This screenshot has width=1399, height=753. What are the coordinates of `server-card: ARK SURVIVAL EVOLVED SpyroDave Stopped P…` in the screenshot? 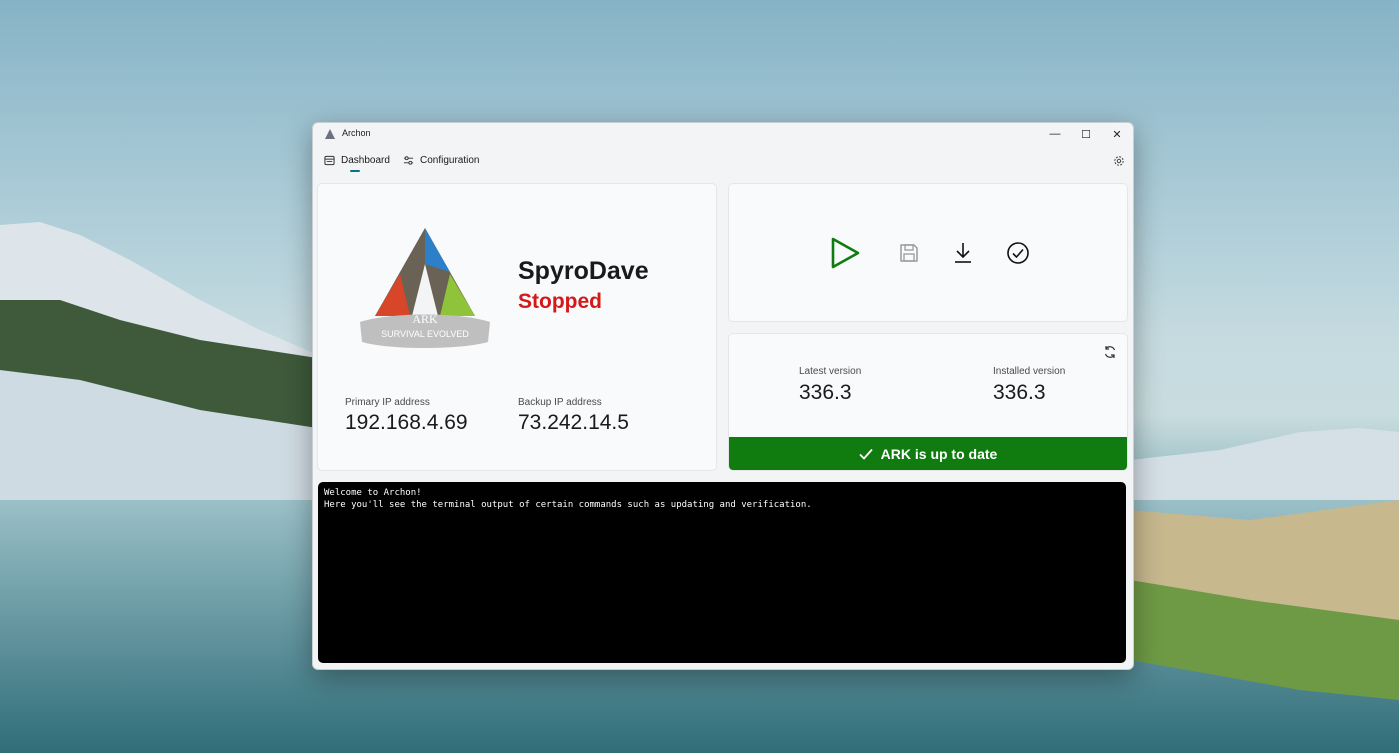 It's located at (517, 327).